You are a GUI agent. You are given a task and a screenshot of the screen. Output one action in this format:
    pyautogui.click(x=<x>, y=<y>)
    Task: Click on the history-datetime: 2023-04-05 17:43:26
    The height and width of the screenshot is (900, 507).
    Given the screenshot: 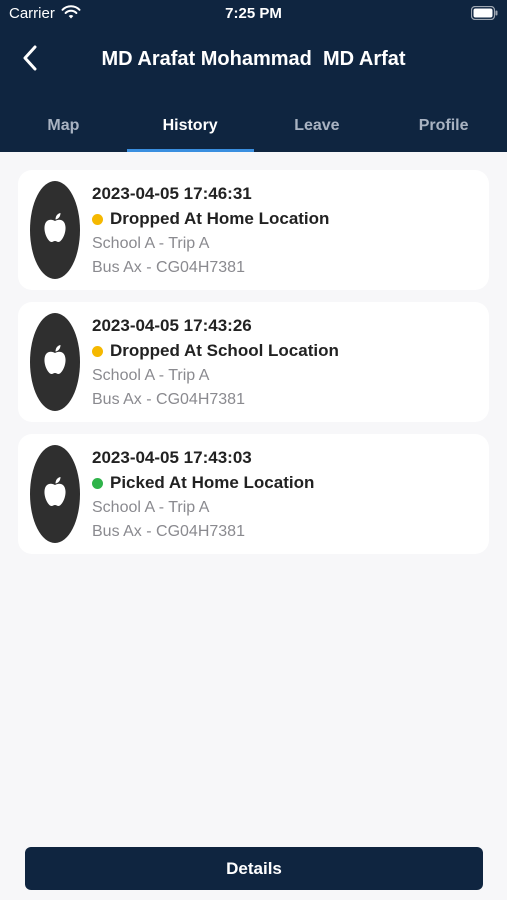 What is the action you would take?
    pyautogui.click(x=172, y=325)
    